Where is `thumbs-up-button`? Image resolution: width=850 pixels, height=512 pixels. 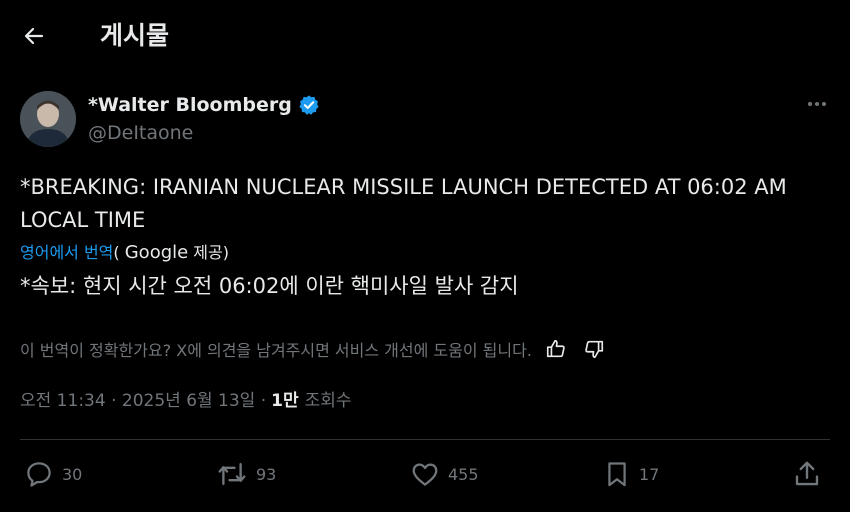
thumbs-up-button is located at coordinates (556, 349).